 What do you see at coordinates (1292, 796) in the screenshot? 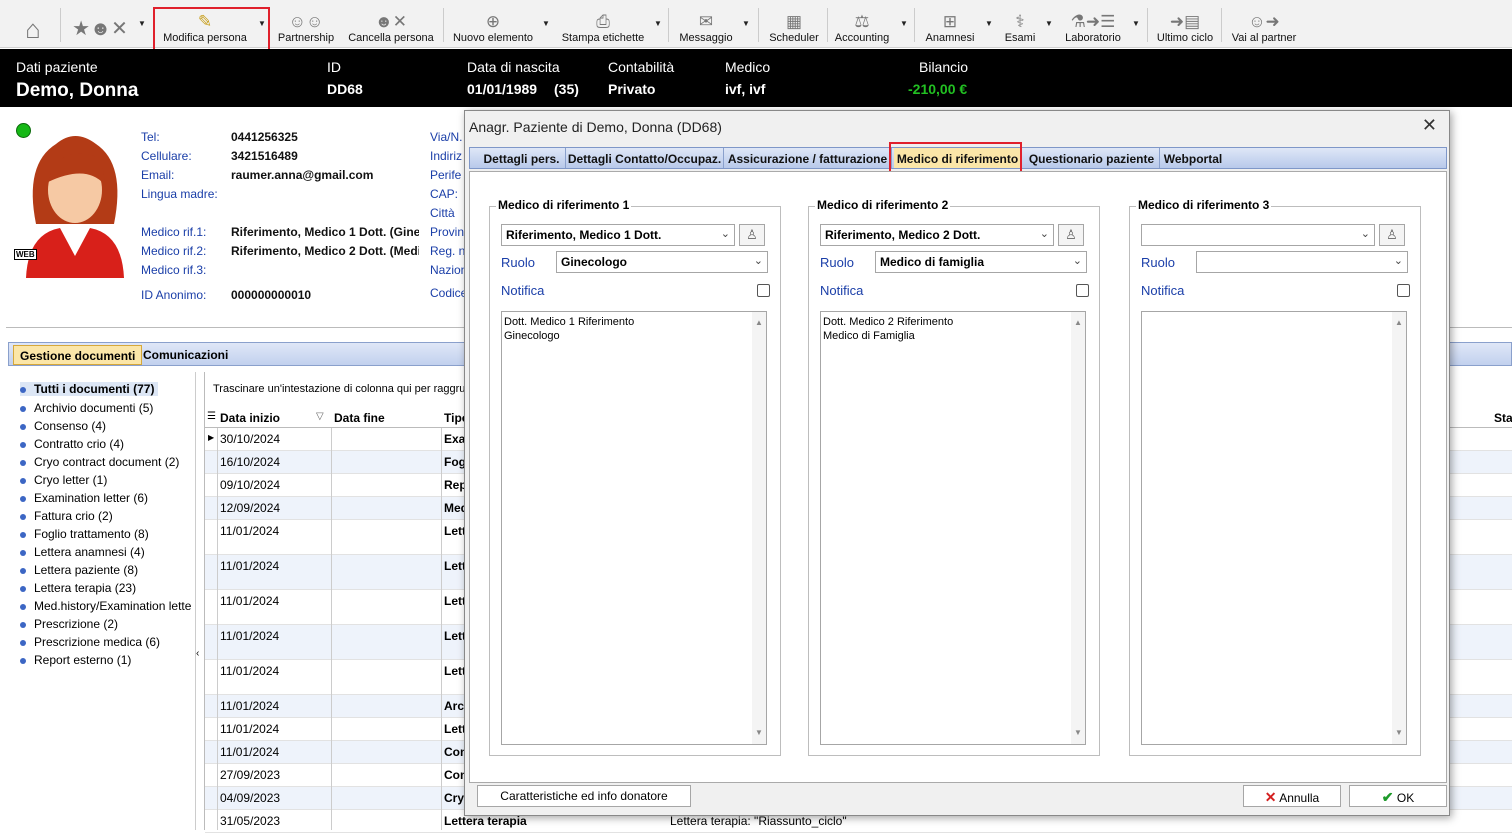
I see `cancel-button: ✕ Annulla` at bounding box center [1292, 796].